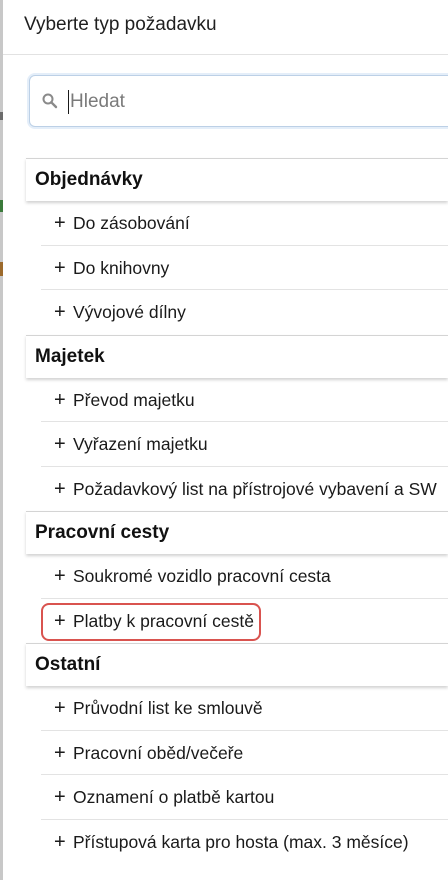  What do you see at coordinates (244, 444) in the screenshot?
I see `request-type-item: + Vyřazení majetku` at bounding box center [244, 444].